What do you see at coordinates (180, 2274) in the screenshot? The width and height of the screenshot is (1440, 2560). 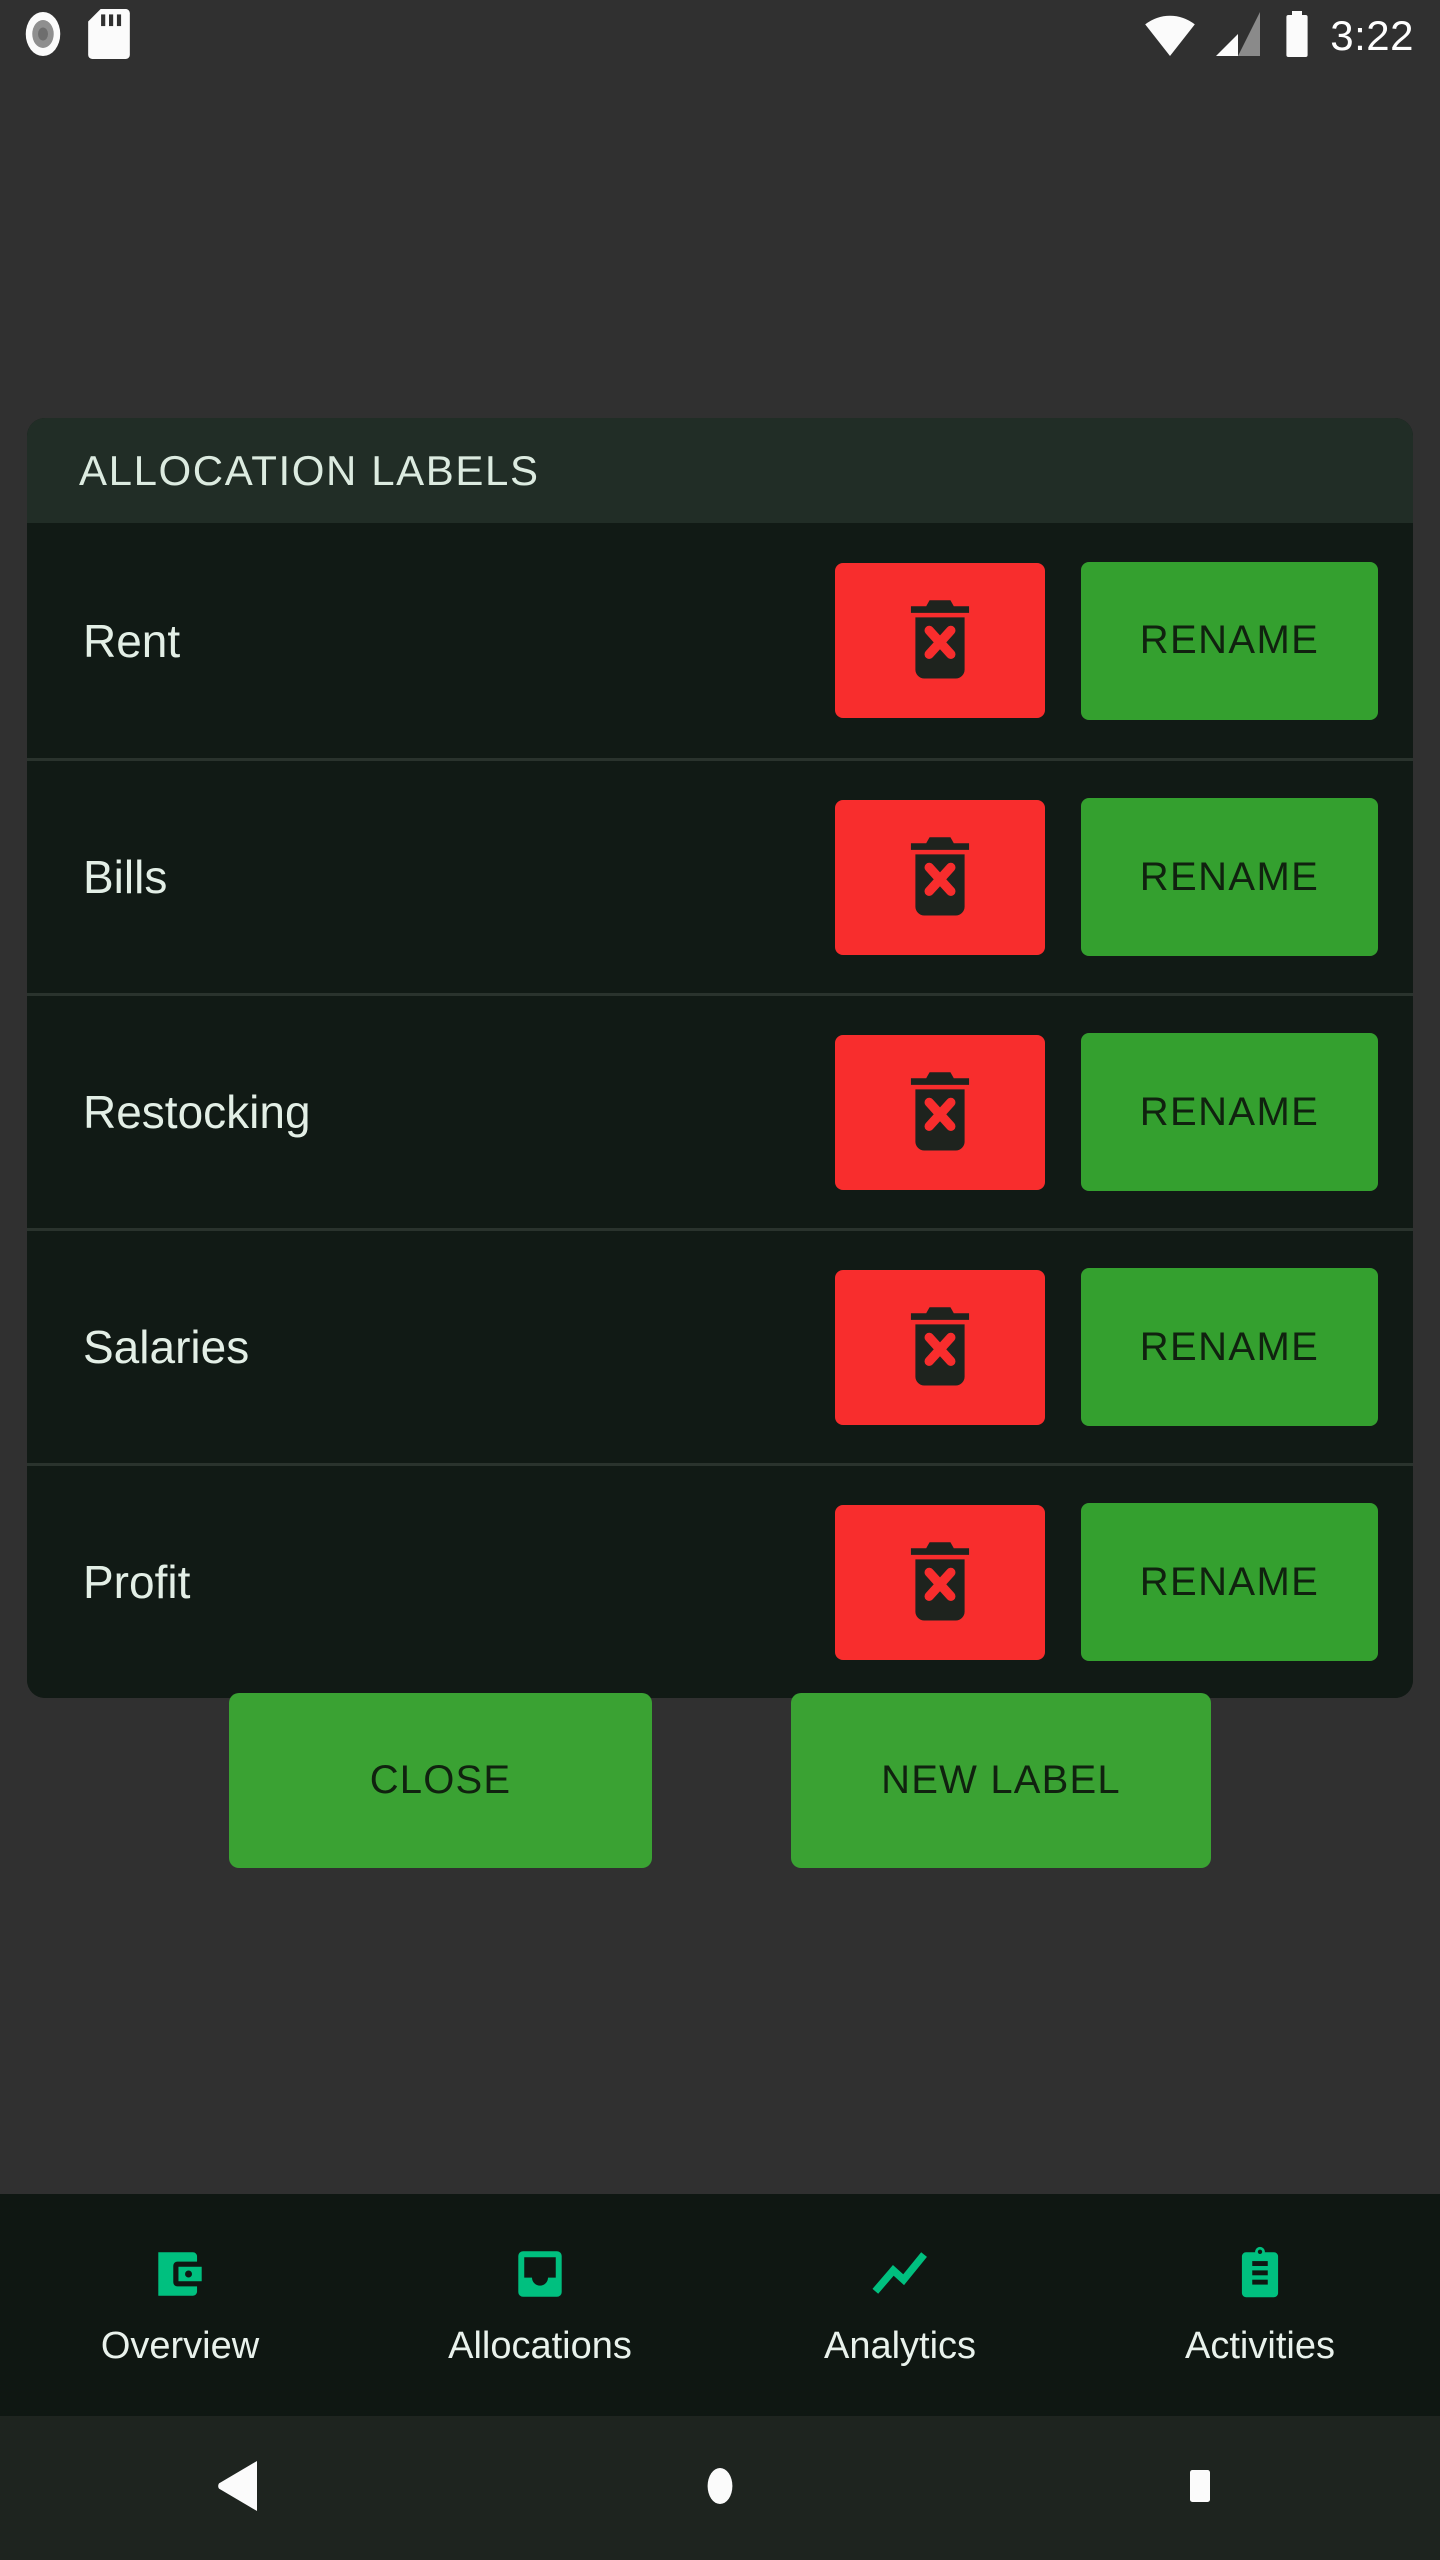 I see `wallet-icon` at bounding box center [180, 2274].